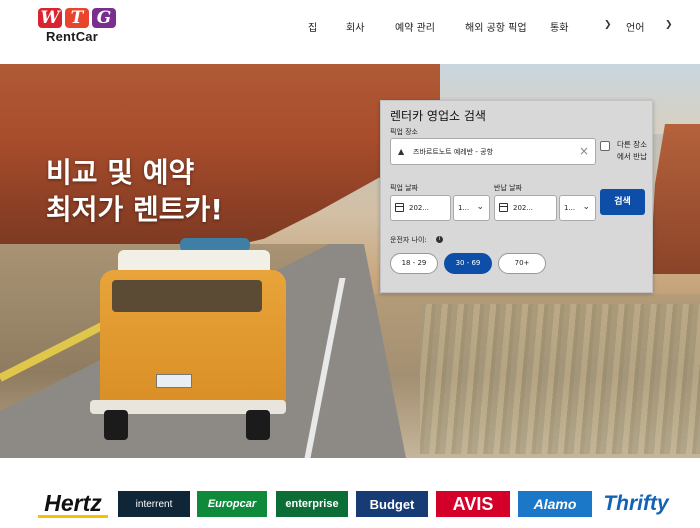  I want to click on currency-chevron-down-icon: ❯, so click(608, 25).